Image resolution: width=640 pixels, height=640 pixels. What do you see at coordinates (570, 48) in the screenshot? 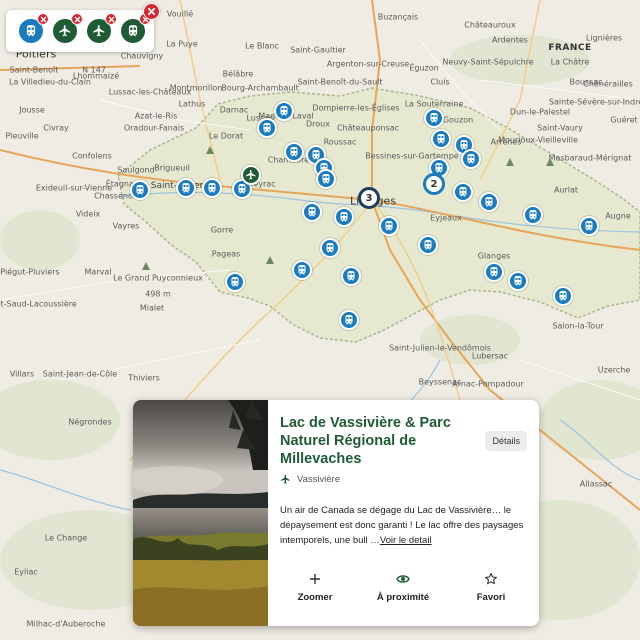
I see `place-label: FRANCE` at bounding box center [570, 48].